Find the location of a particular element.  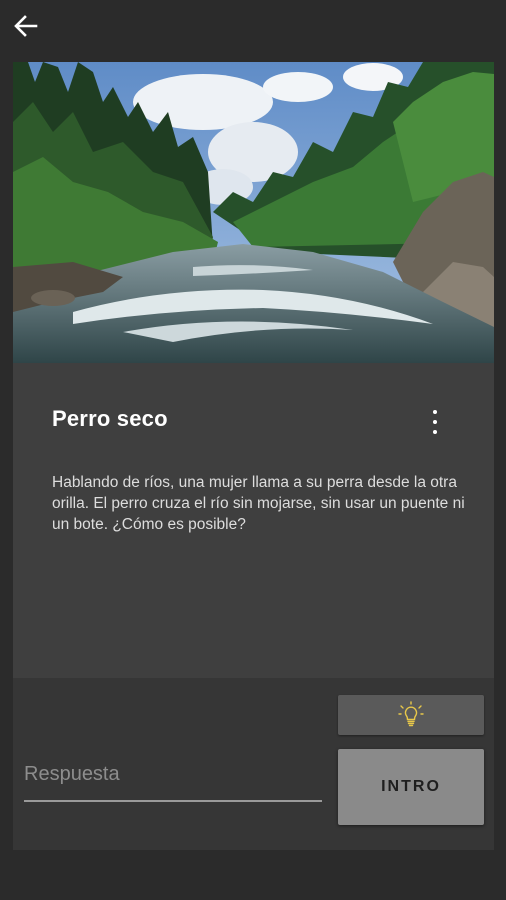

riddle-title: Perro seco is located at coordinates (110, 418).